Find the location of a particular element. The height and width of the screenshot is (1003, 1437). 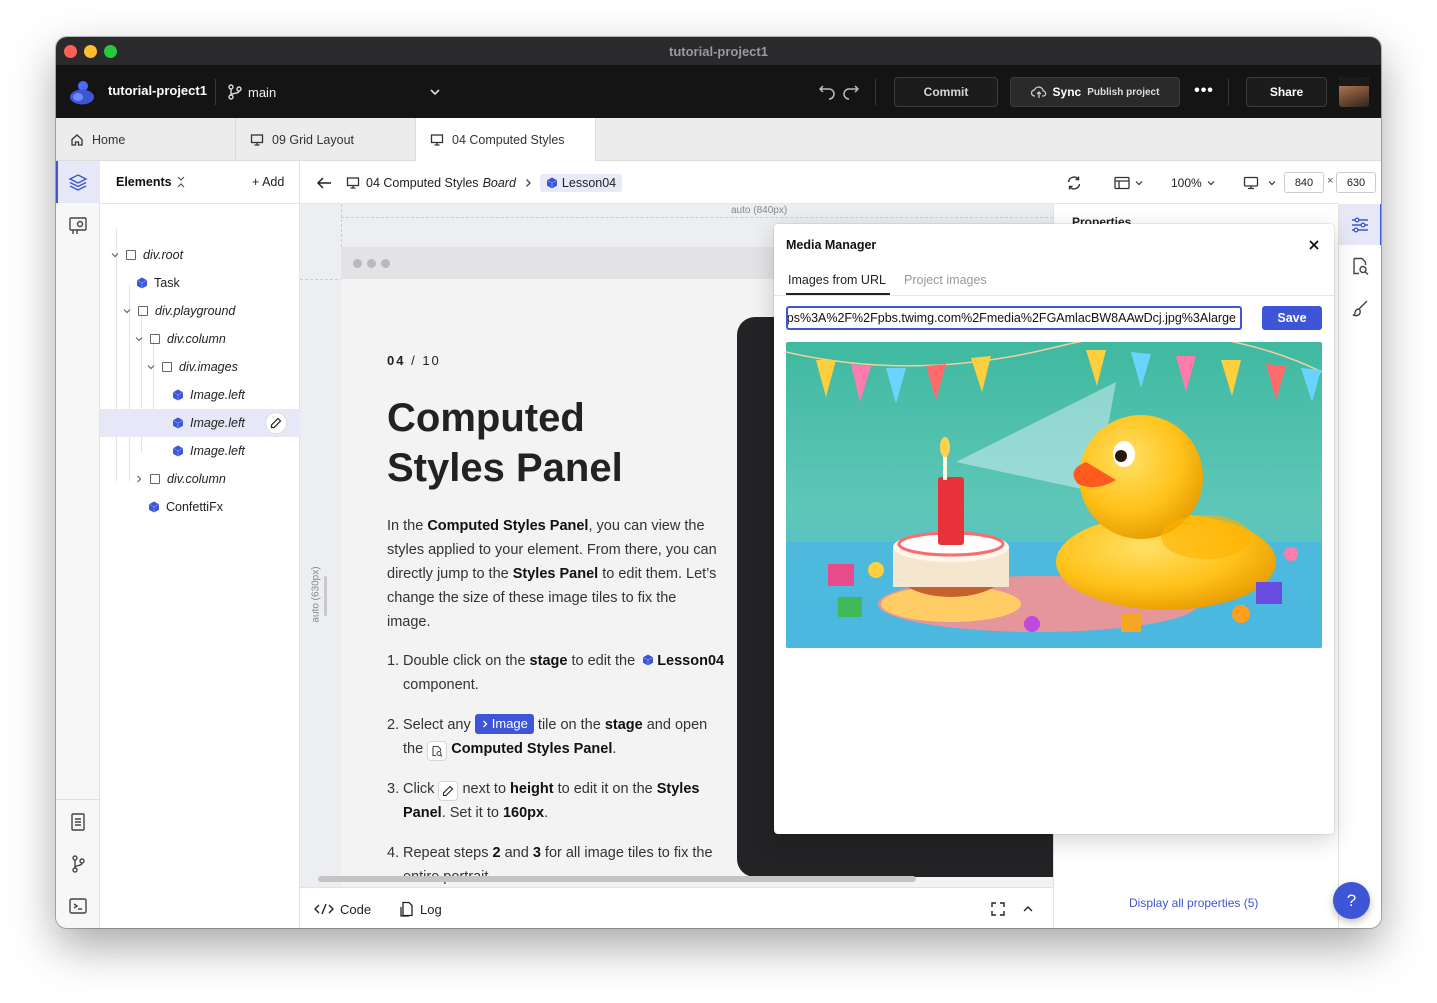

computed-styles-icon is located at coordinates (1360, 266).